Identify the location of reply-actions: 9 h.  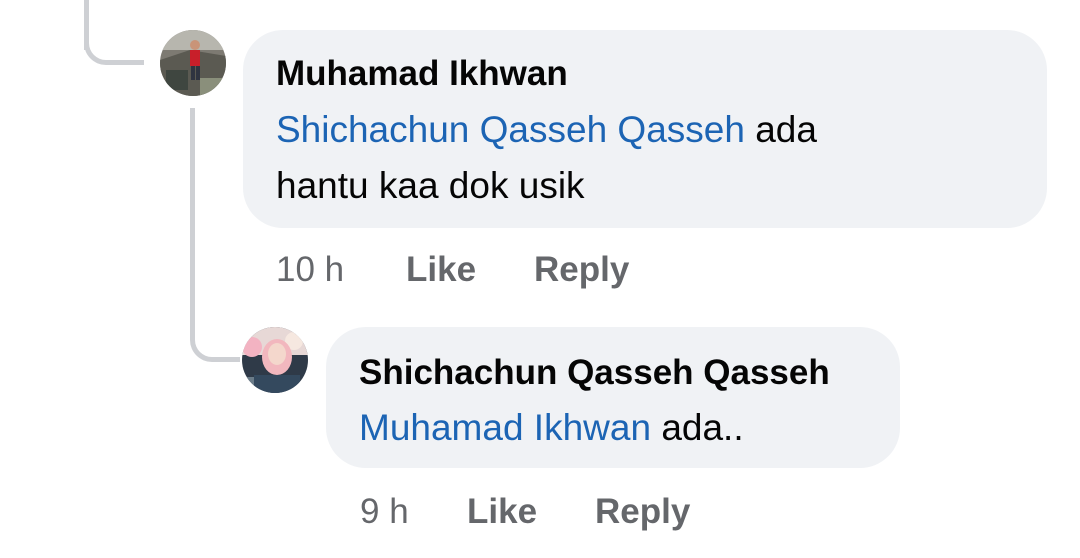
(384, 512).